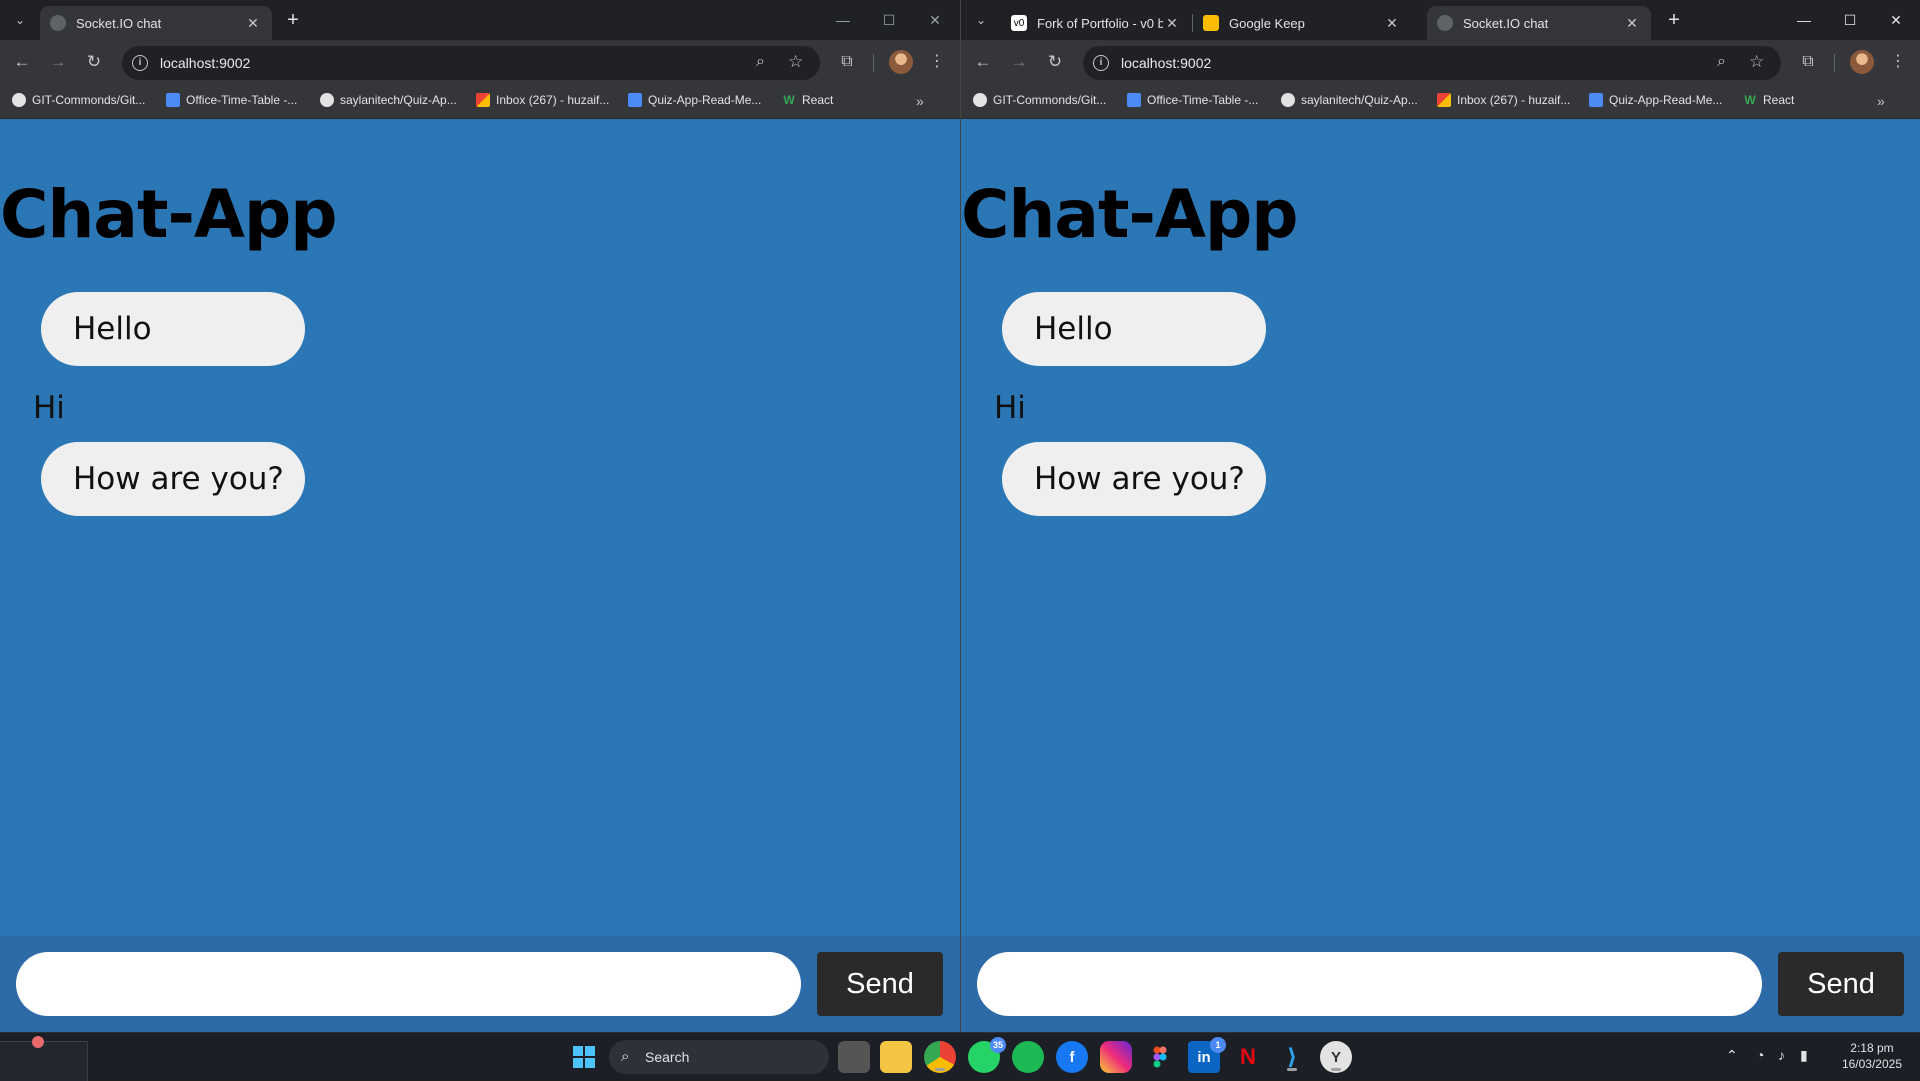 The height and width of the screenshot is (1081, 1920). Describe the element at coordinates (1292, 1069) in the screenshot. I see `running-indicator` at that location.